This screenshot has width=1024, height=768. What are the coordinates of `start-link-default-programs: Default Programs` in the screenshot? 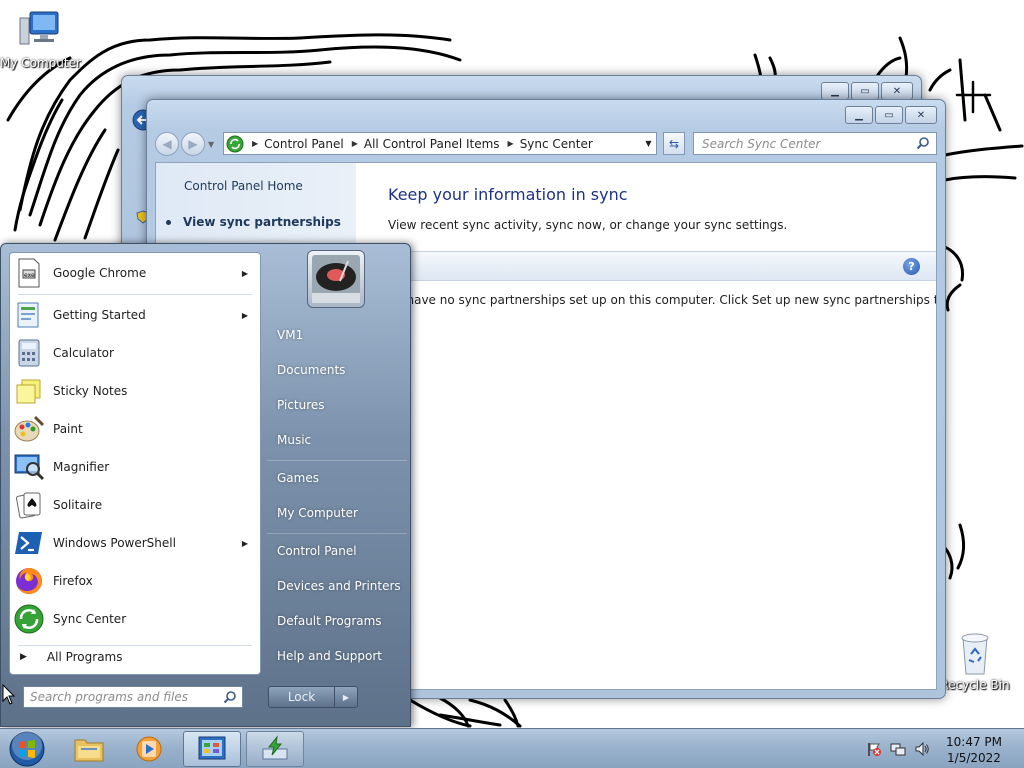 It's located at (329, 621).